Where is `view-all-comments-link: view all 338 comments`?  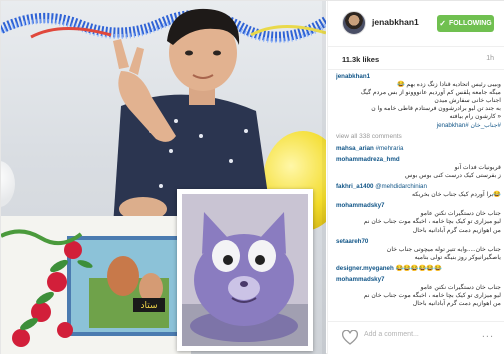 view-all-comments-link: view all 338 comments is located at coordinates (418, 136).